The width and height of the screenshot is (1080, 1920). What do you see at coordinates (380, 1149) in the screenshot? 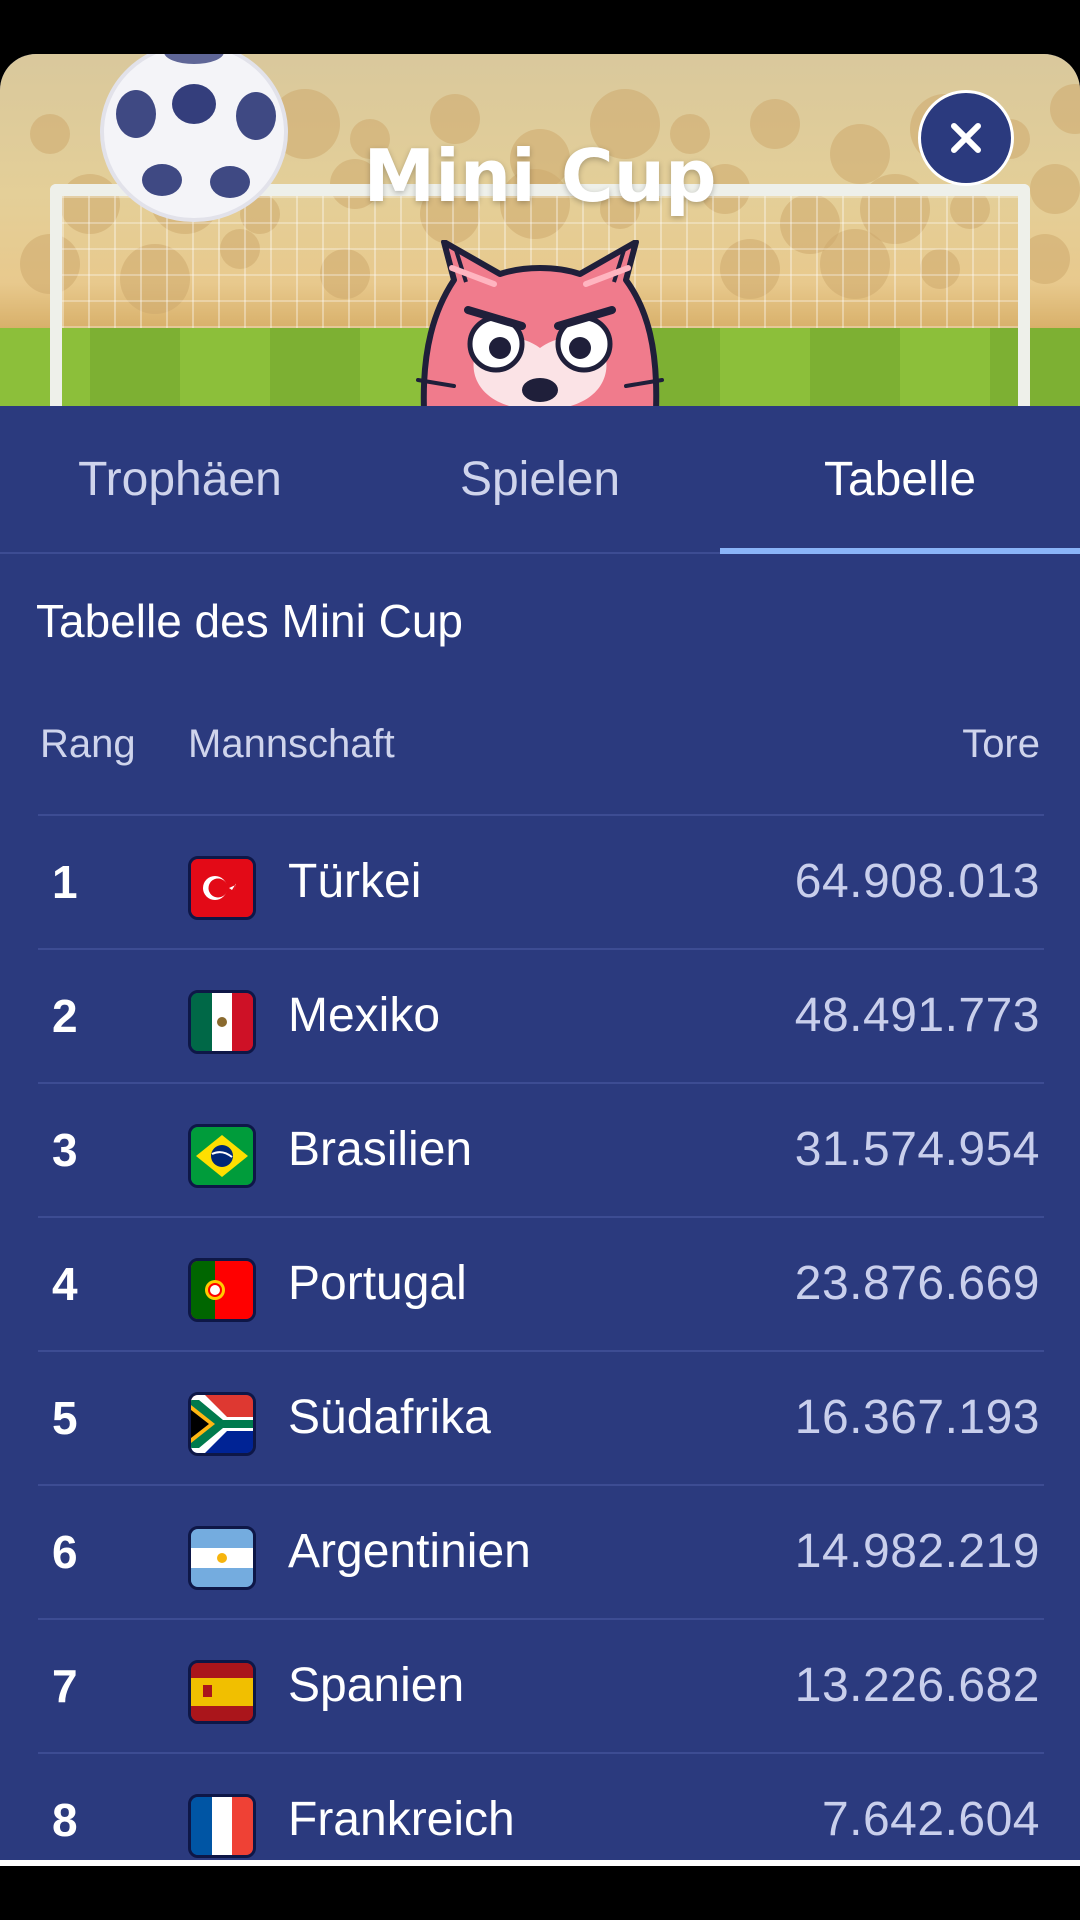
I see `team-name: Brasilien` at bounding box center [380, 1149].